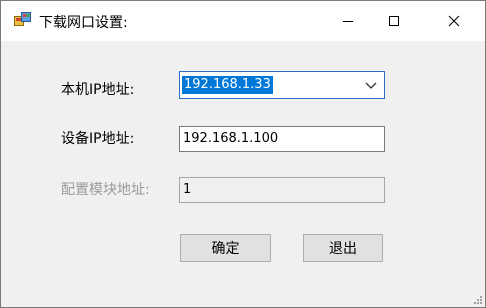 This screenshot has width=486, height=308. I want to click on device-ip-label: 设备IP地址:, so click(98, 139).